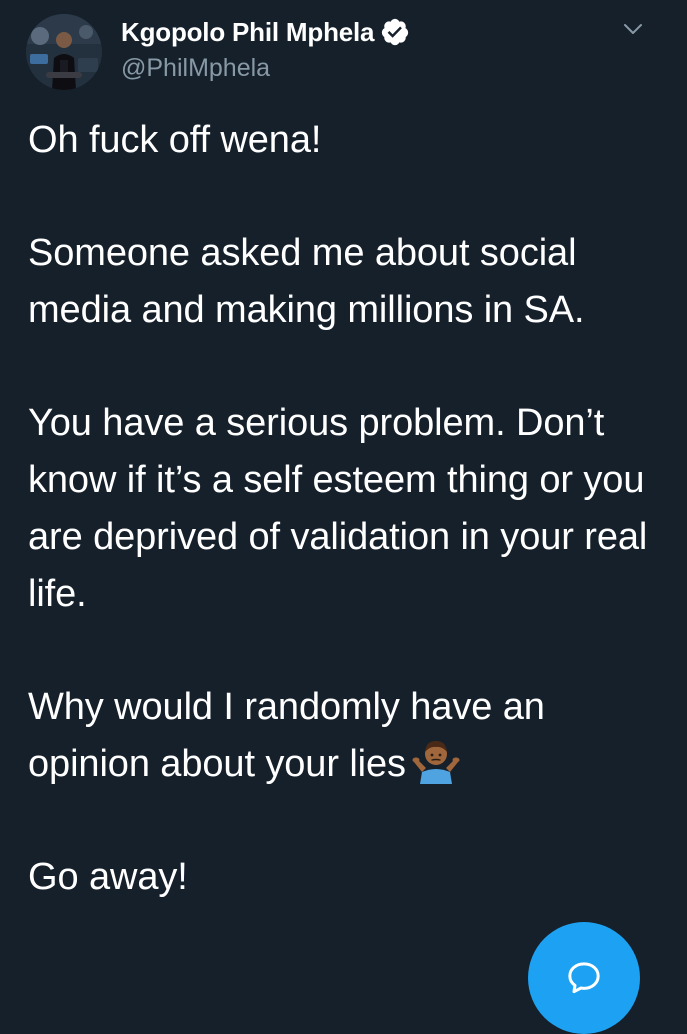 This screenshot has height=1034, width=687. I want to click on tweet-paragraph: Oh fuck off wena!, so click(175, 140).